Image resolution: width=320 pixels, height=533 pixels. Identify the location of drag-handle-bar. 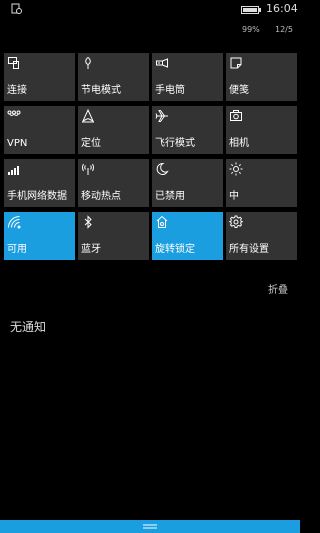
(150, 526).